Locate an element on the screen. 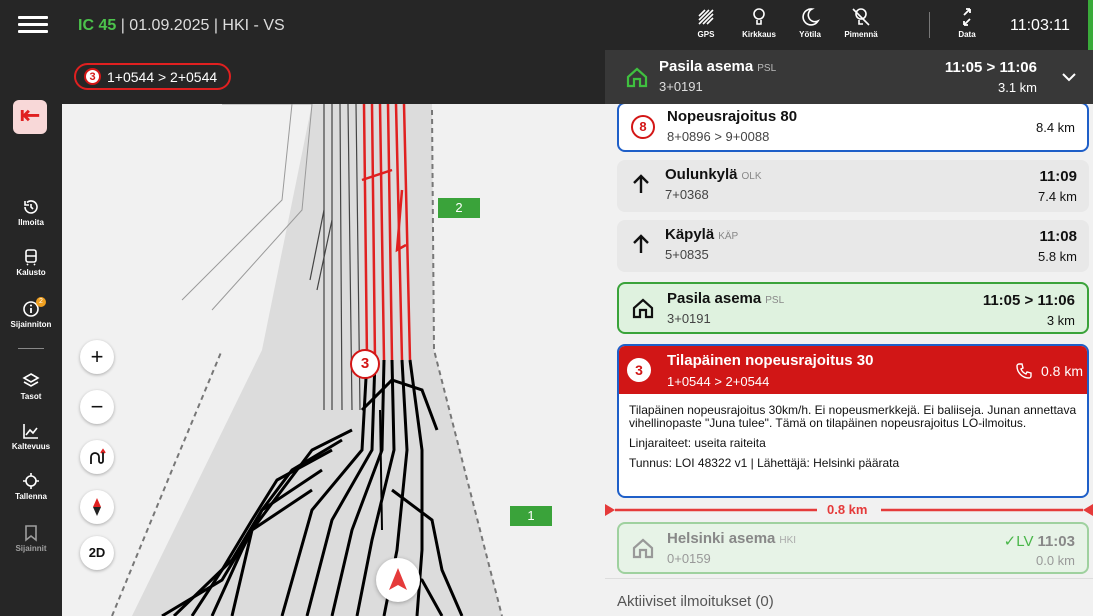  item-time: 11:08 is located at coordinates (1058, 236).